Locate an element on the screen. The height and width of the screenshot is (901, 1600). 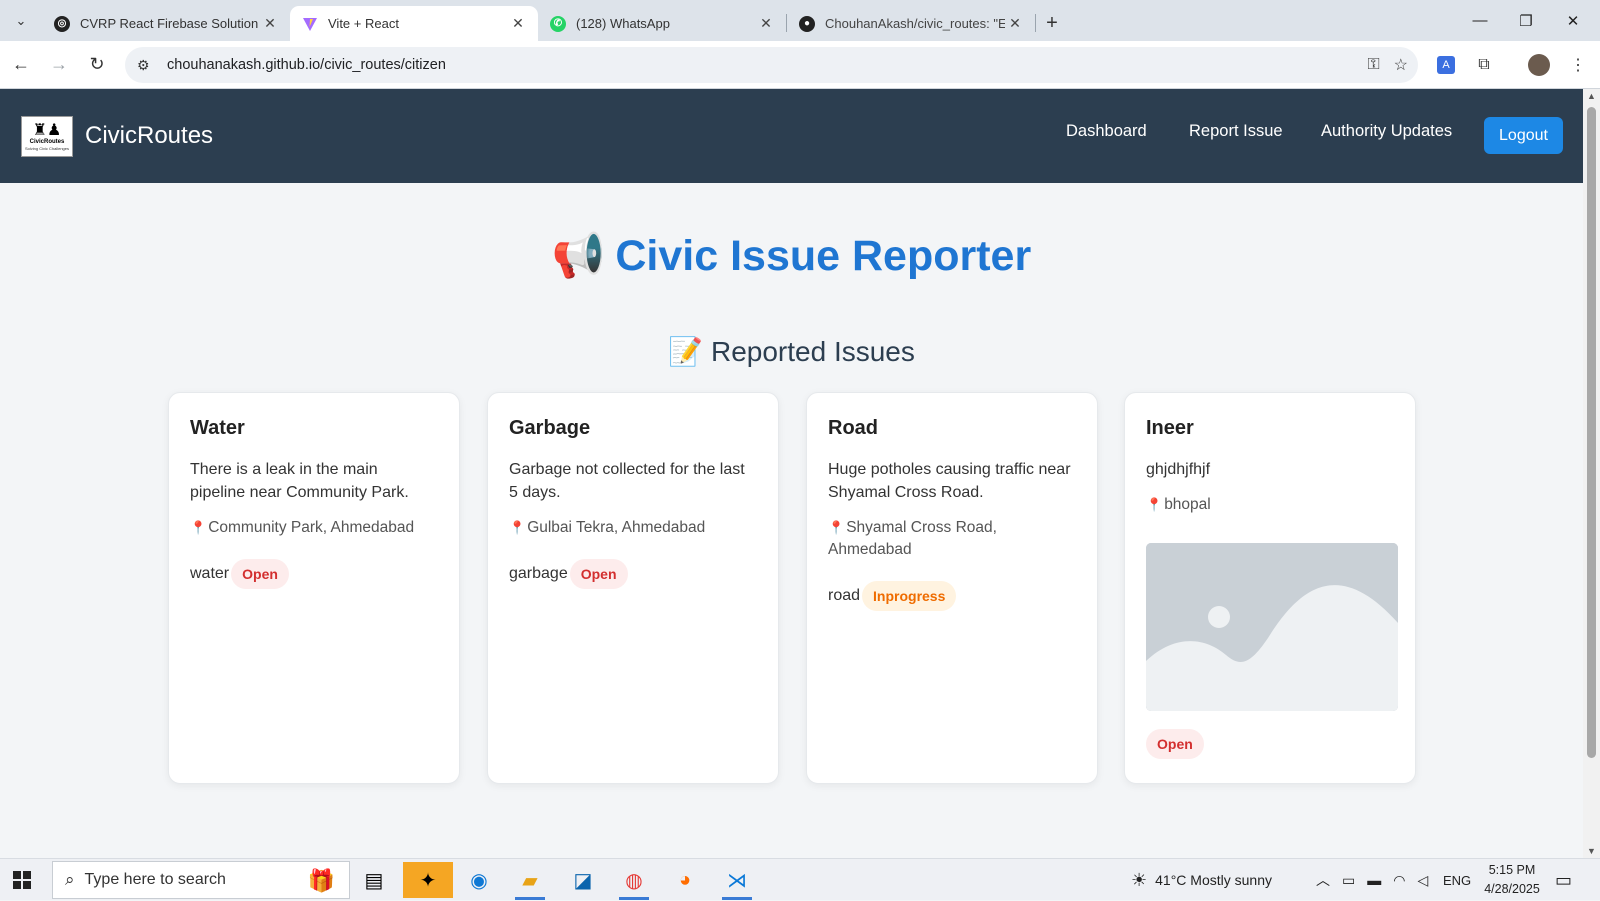
scroll-down-arrow-icon: ▼ is located at coordinates (1591, 851).